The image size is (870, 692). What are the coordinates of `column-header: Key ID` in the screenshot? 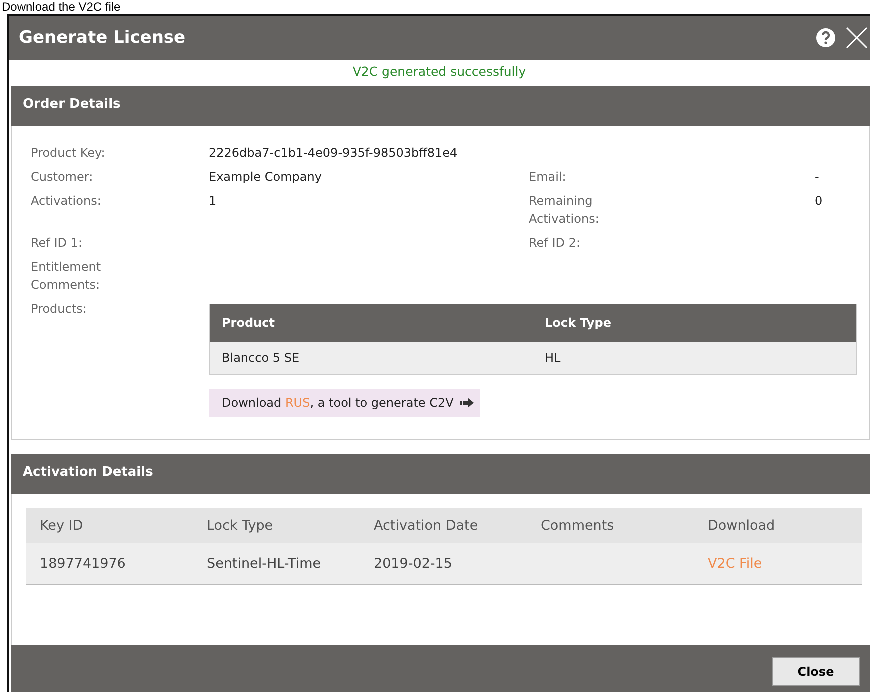 It's located at (61, 526).